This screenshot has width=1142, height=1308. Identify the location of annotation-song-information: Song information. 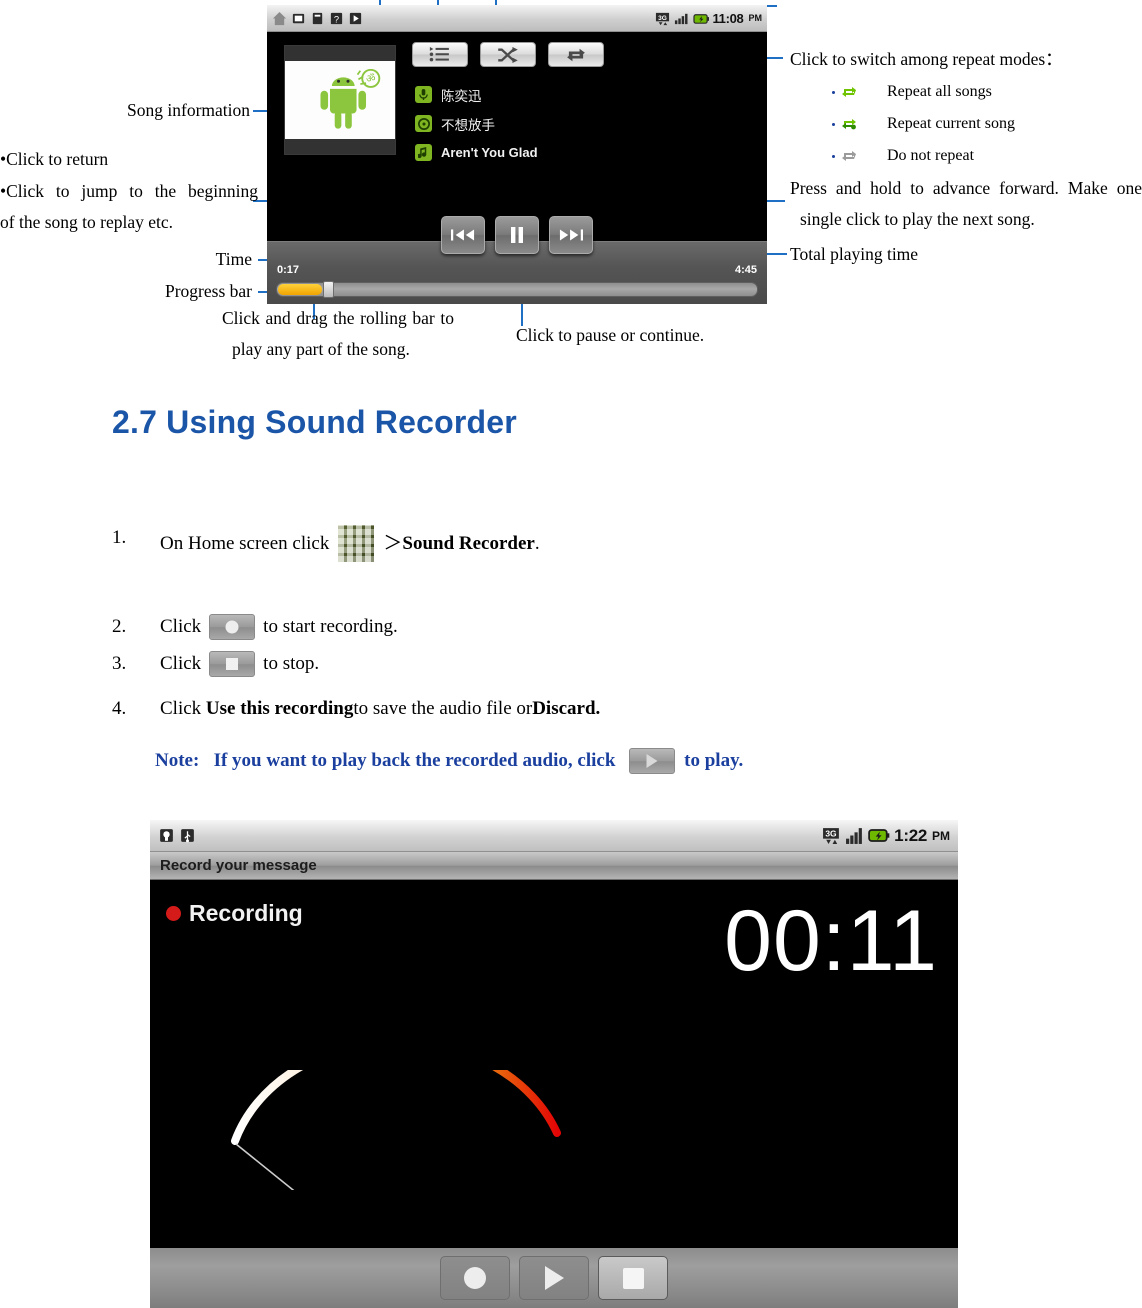
(188, 110).